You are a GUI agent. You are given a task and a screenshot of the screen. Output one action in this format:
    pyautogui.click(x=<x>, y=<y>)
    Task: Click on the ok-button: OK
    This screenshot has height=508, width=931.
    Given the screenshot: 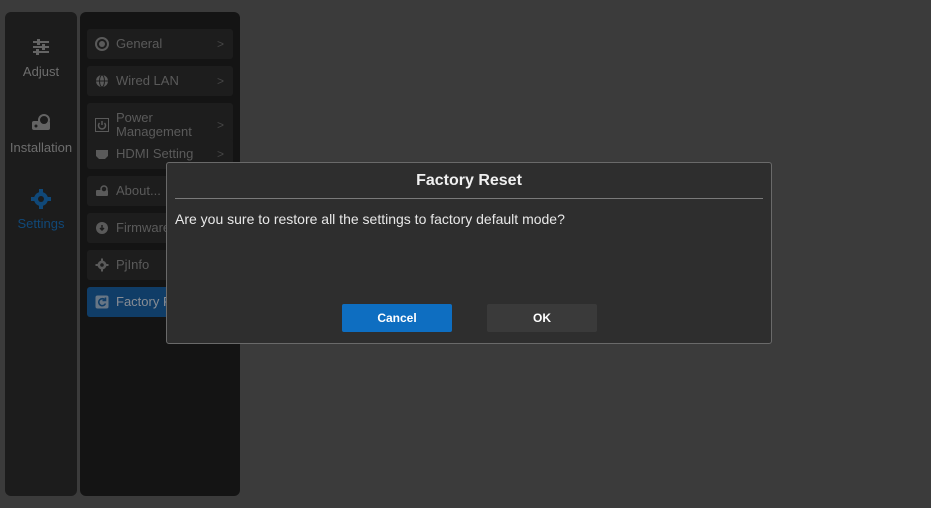 What is the action you would take?
    pyautogui.click(x=542, y=318)
    